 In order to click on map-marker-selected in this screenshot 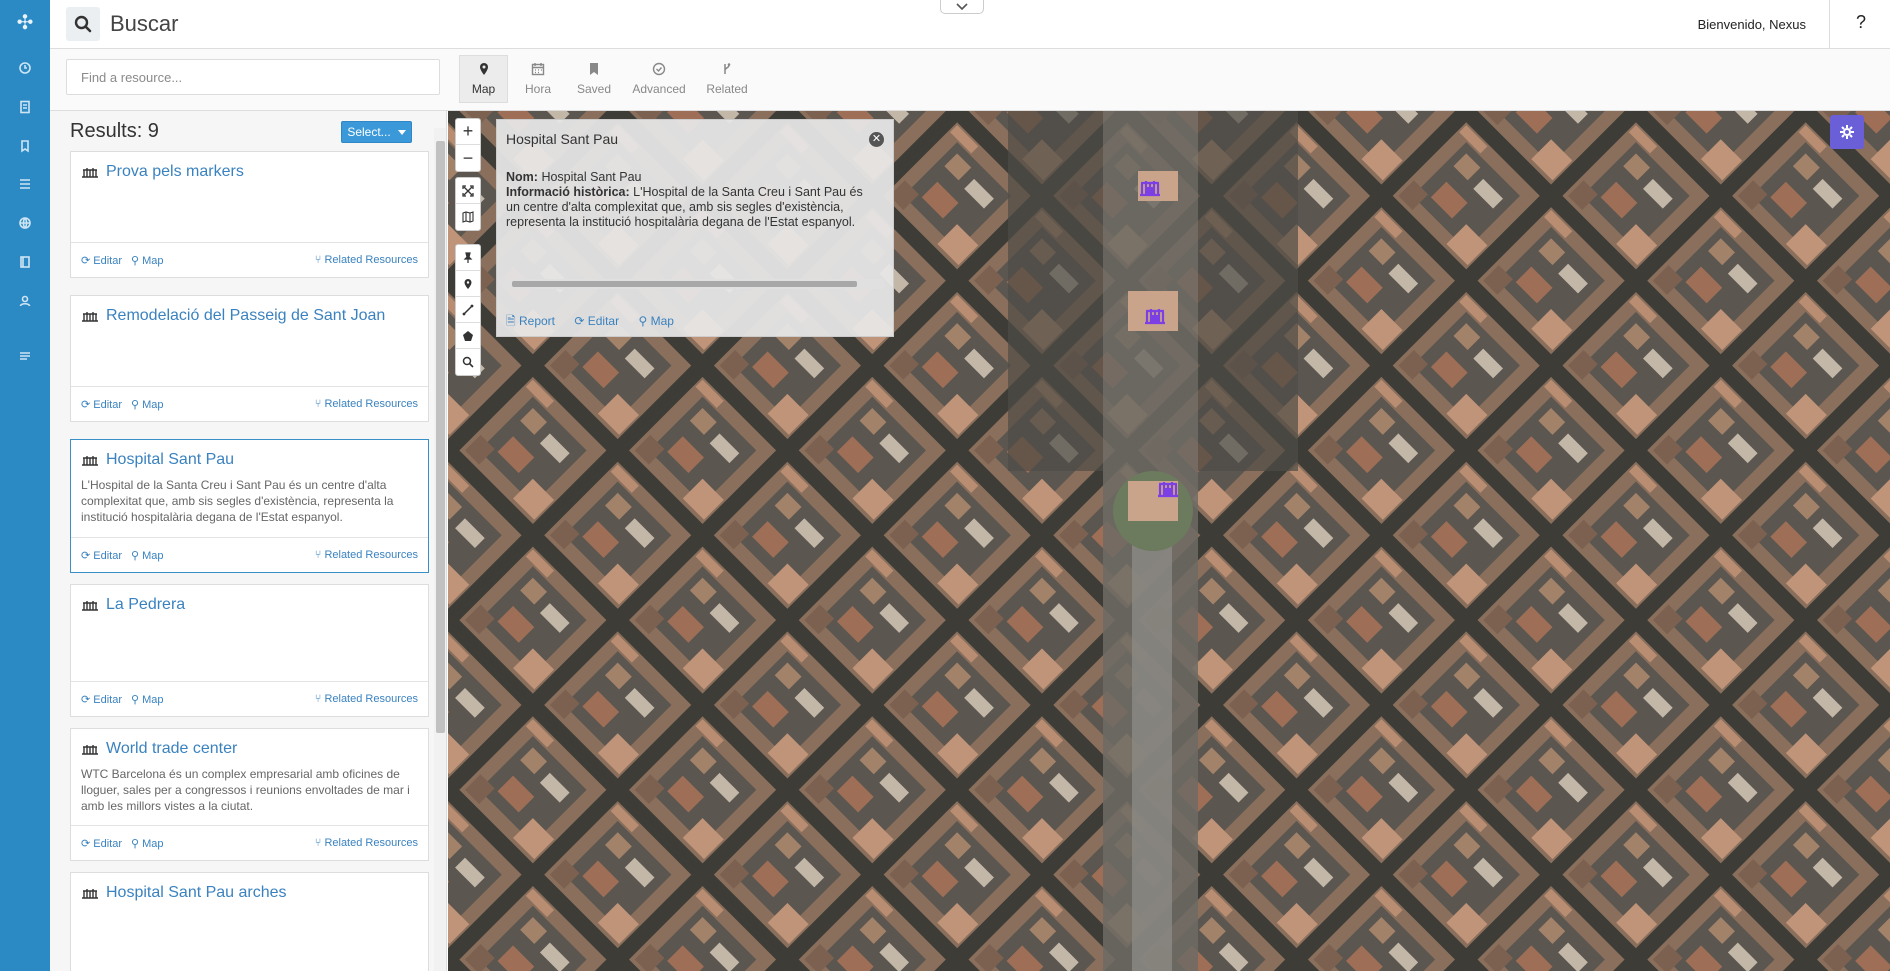, I will do `click(1168, 487)`.